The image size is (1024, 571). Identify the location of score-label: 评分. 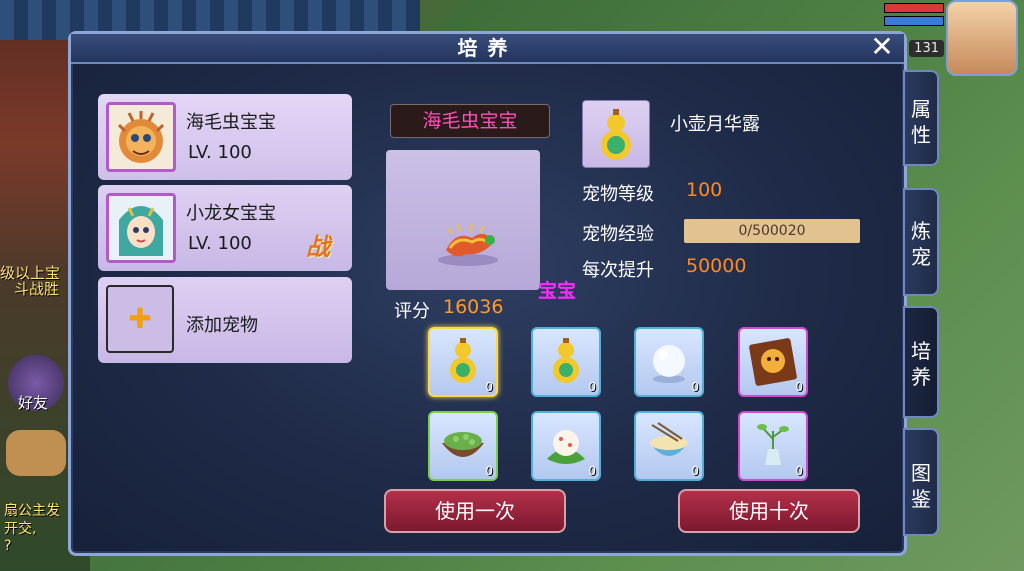
(412, 311).